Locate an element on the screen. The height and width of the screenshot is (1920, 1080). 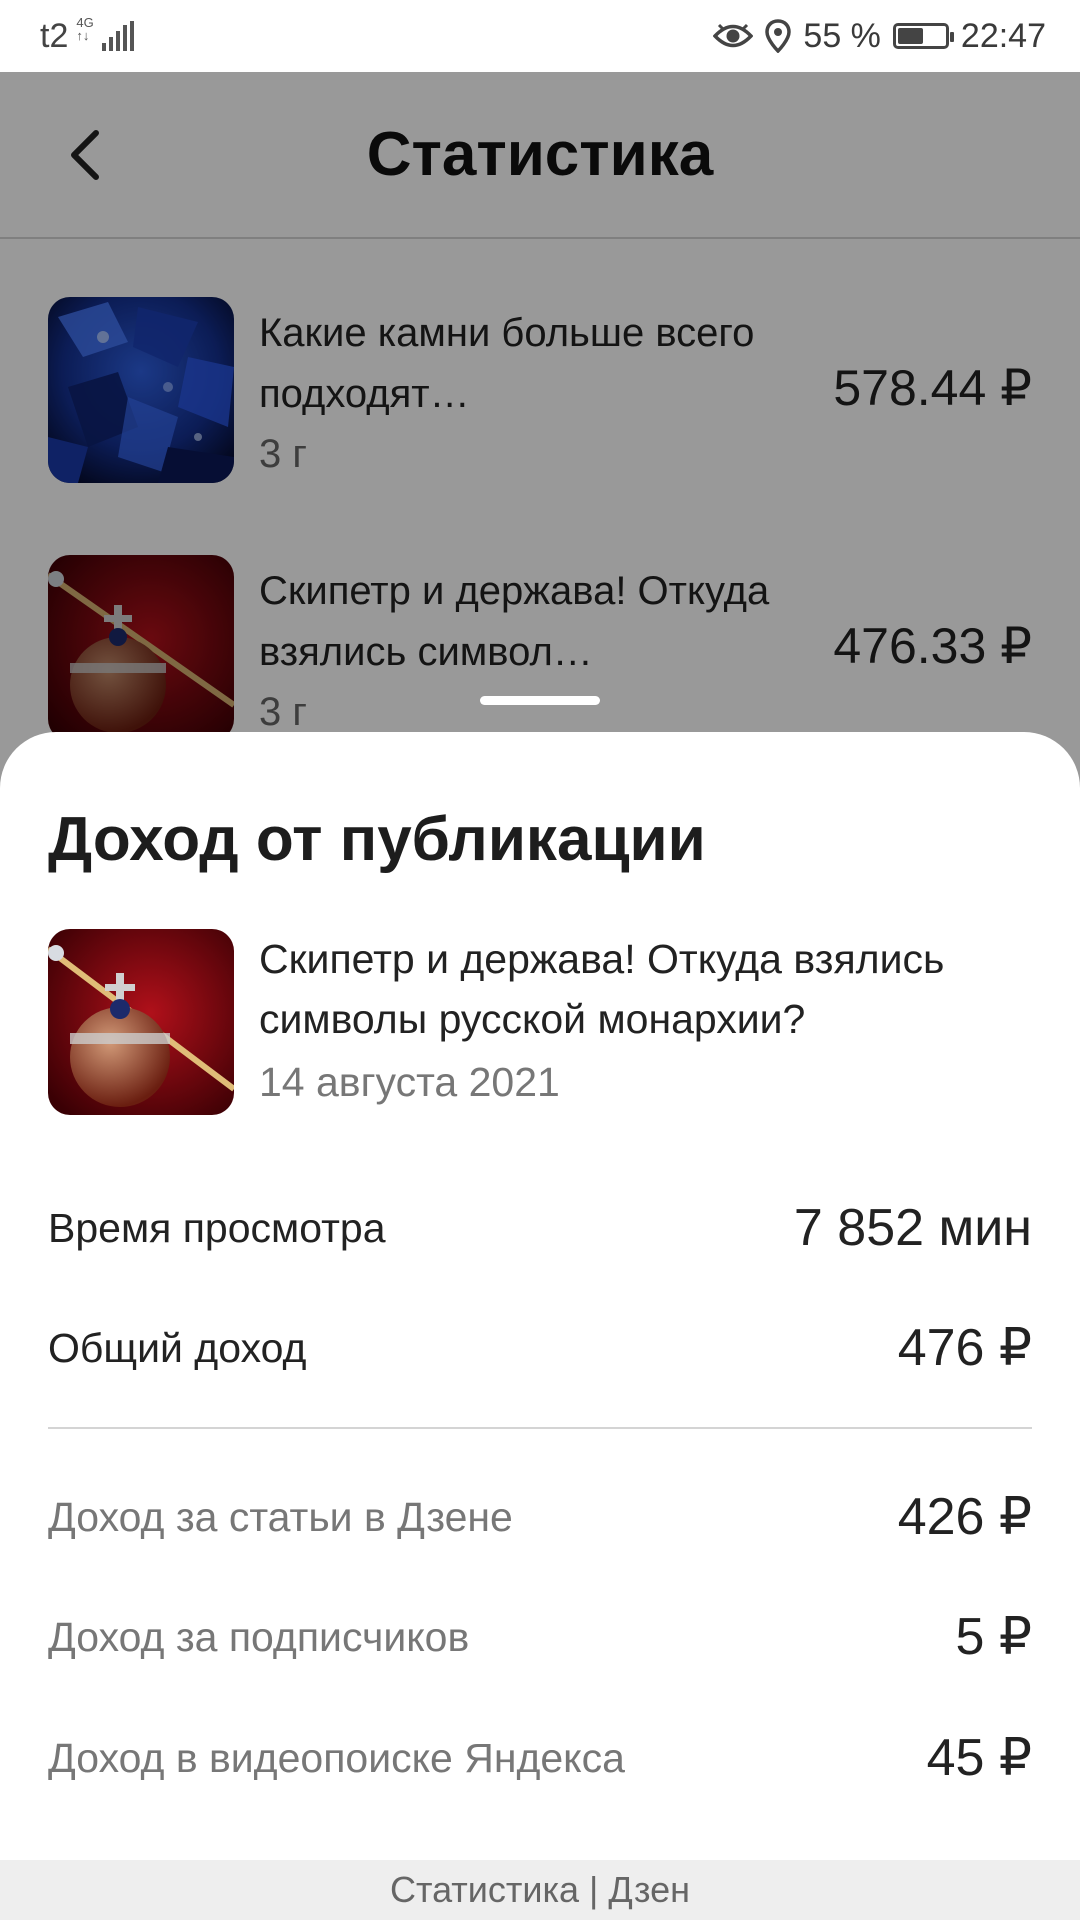
stat-value: 426 ₽ is located at coordinates (964, 1517).